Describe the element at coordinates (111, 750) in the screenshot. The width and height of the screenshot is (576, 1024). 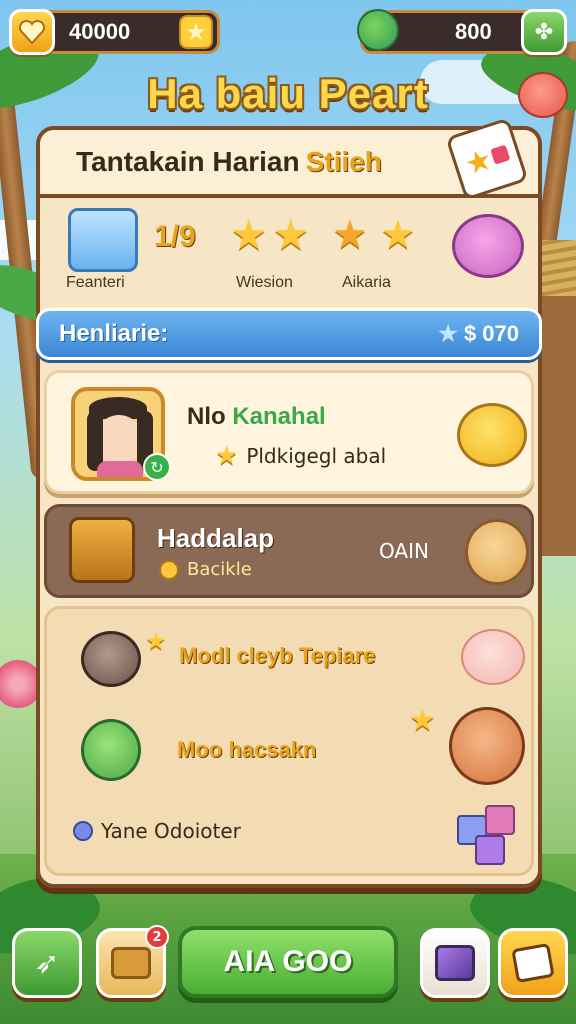
I see `green-cat-icon` at that location.